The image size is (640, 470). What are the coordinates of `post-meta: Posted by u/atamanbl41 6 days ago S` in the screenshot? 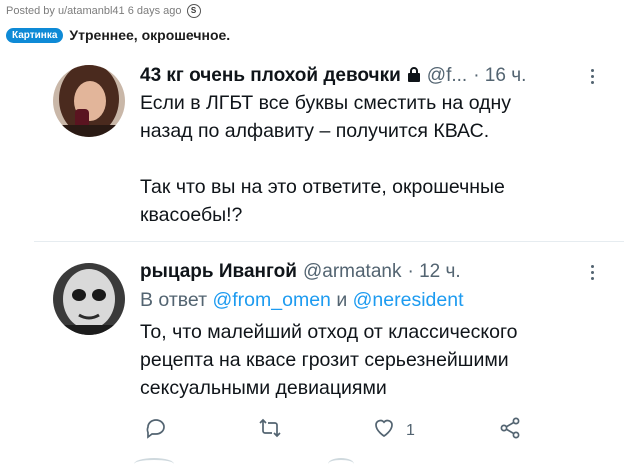 It's located at (103, 11).